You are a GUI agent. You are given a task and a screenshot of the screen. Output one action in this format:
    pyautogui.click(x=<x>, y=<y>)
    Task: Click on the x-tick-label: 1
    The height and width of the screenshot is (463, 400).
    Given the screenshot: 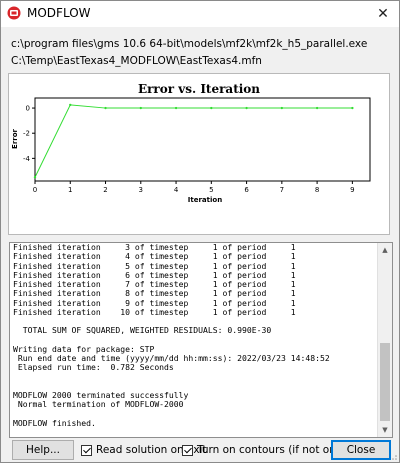 What is the action you would take?
    pyautogui.click(x=70, y=190)
    